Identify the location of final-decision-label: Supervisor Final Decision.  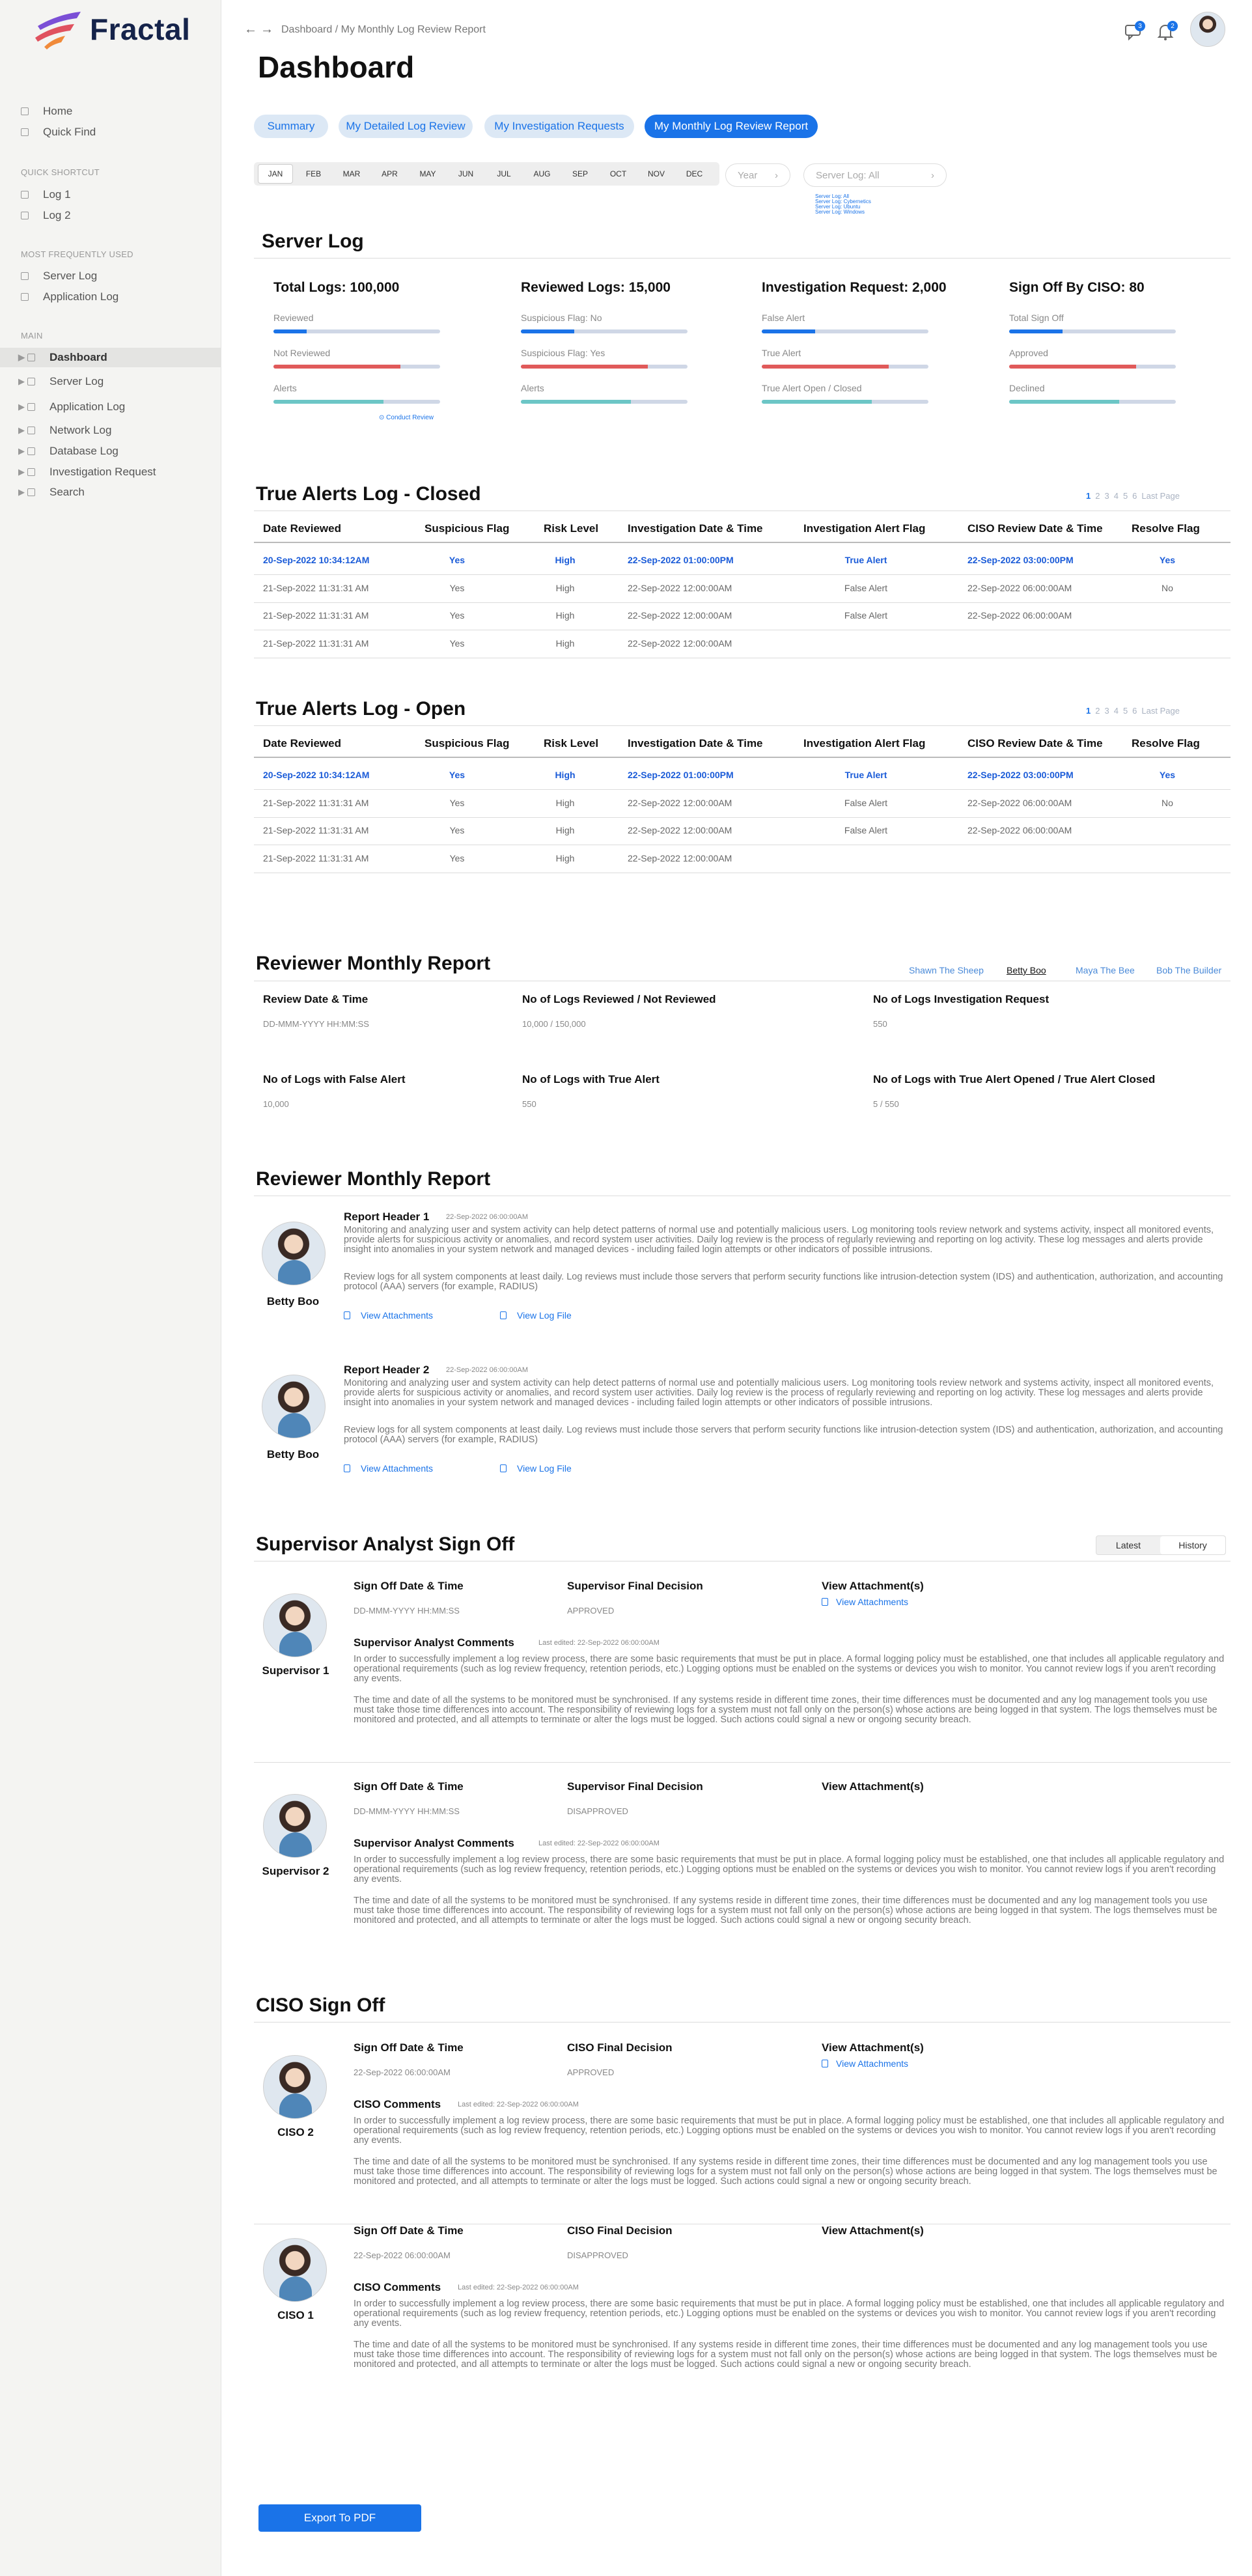
(635, 1586).